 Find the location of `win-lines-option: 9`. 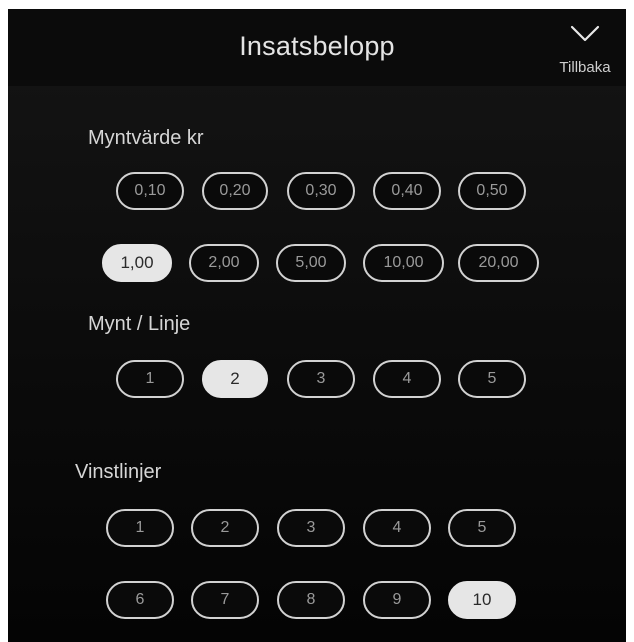

win-lines-option: 9 is located at coordinates (397, 600).